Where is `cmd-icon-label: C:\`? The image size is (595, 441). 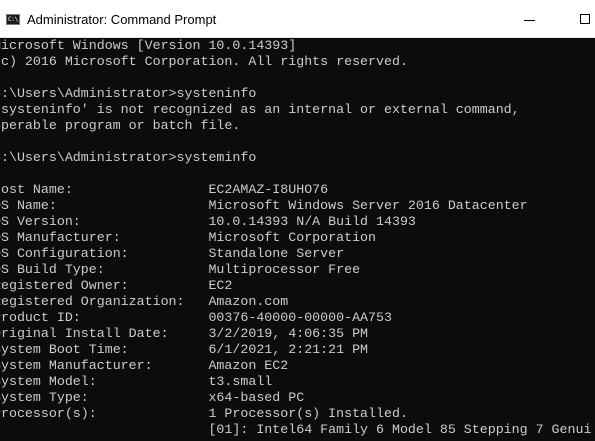
cmd-icon-label: C:\ is located at coordinates (13, 19).